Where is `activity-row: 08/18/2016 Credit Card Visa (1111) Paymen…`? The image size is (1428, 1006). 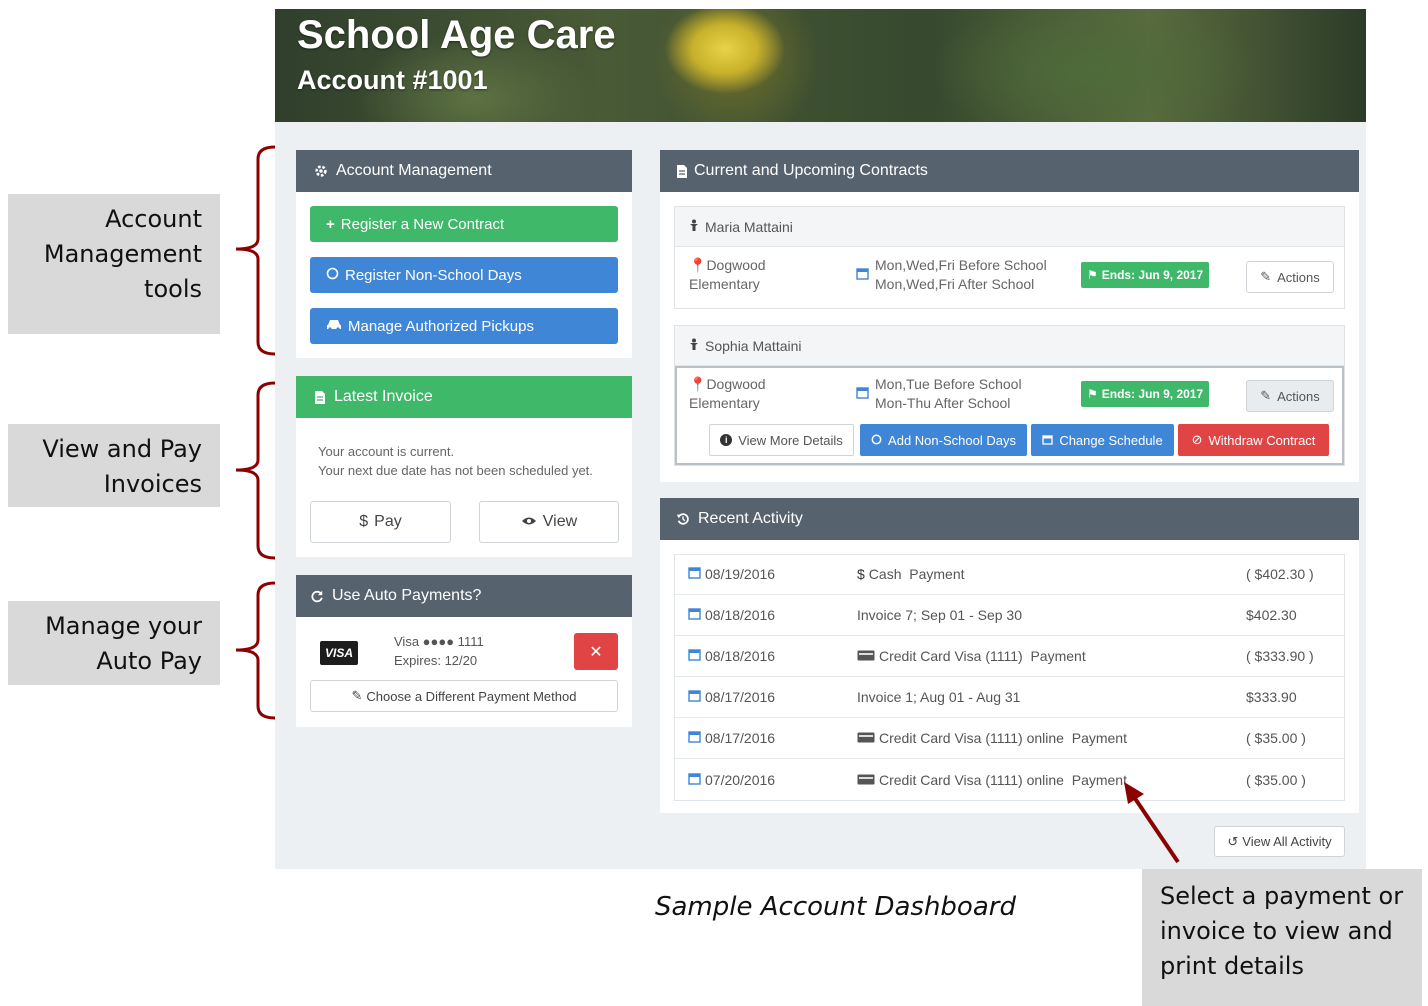
activity-row: 08/18/2016 Credit Card Visa (1111) Paymen… is located at coordinates (1009, 656).